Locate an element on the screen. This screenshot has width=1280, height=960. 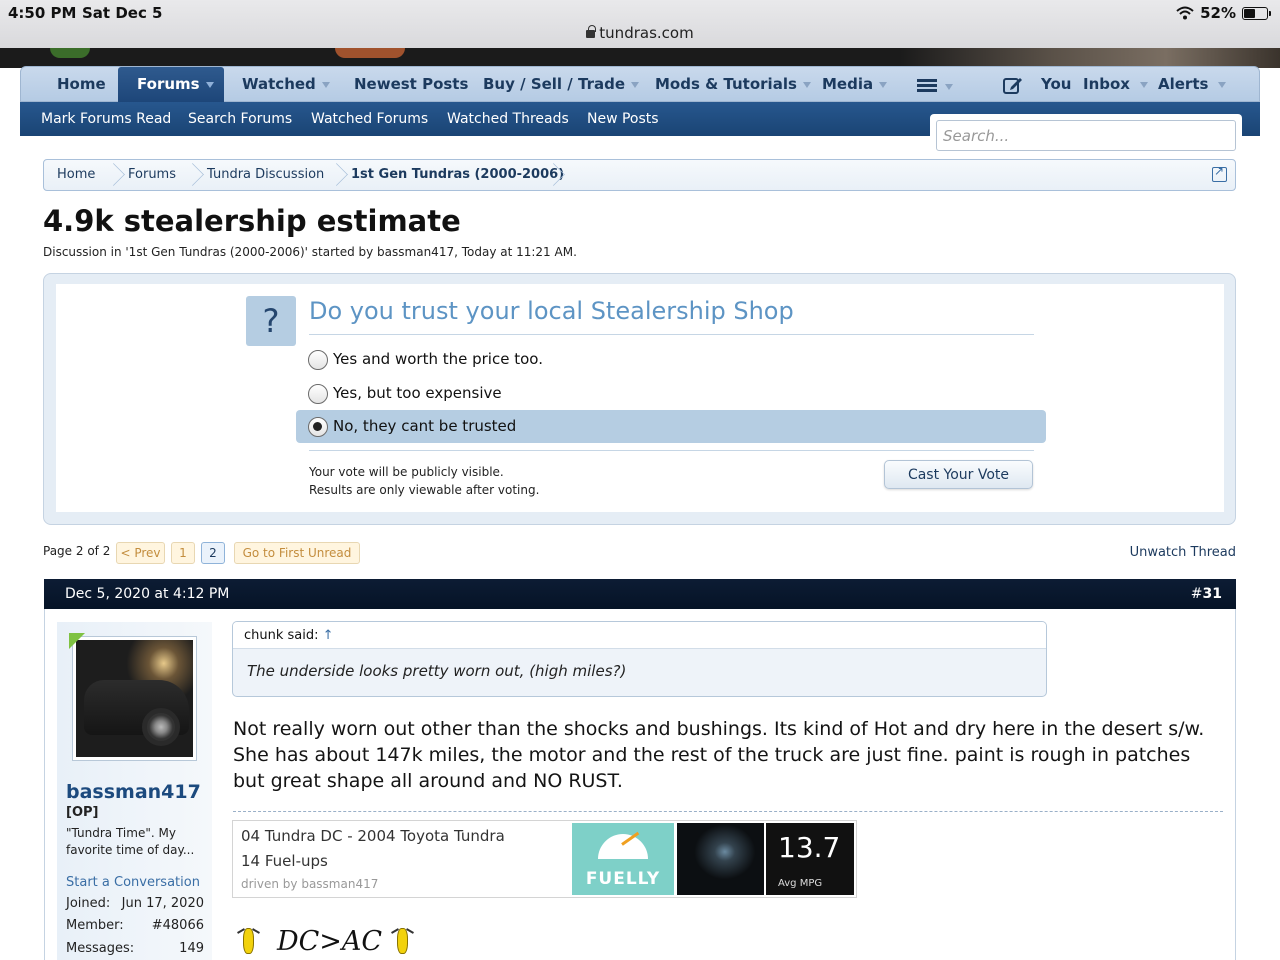
status-bar: 4:50 PM Sat Dec 5 52% tundras.com is located at coordinates (640, 24).